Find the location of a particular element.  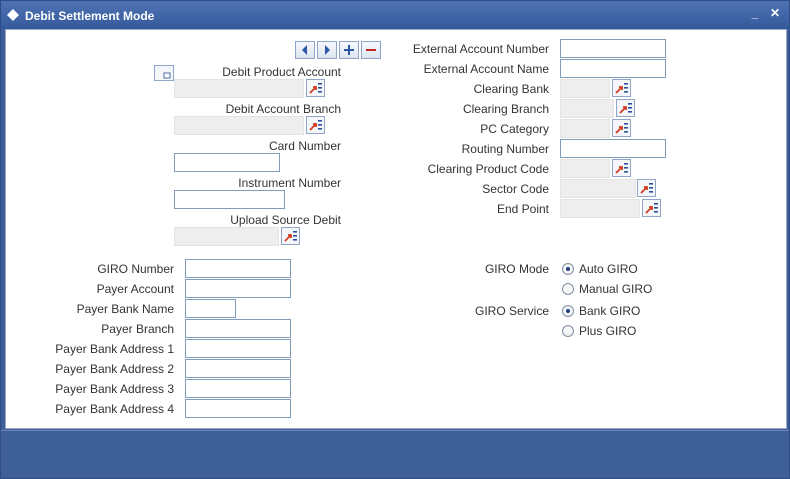

close-button: ✕ is located at coordinates (775, 13).